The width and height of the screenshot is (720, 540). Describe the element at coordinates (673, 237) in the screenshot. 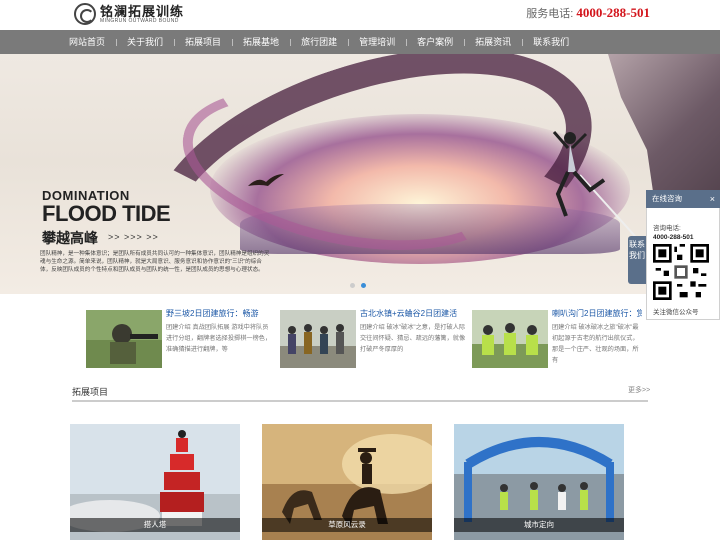

I see `consult-phone: 4000-288-501` at that location.